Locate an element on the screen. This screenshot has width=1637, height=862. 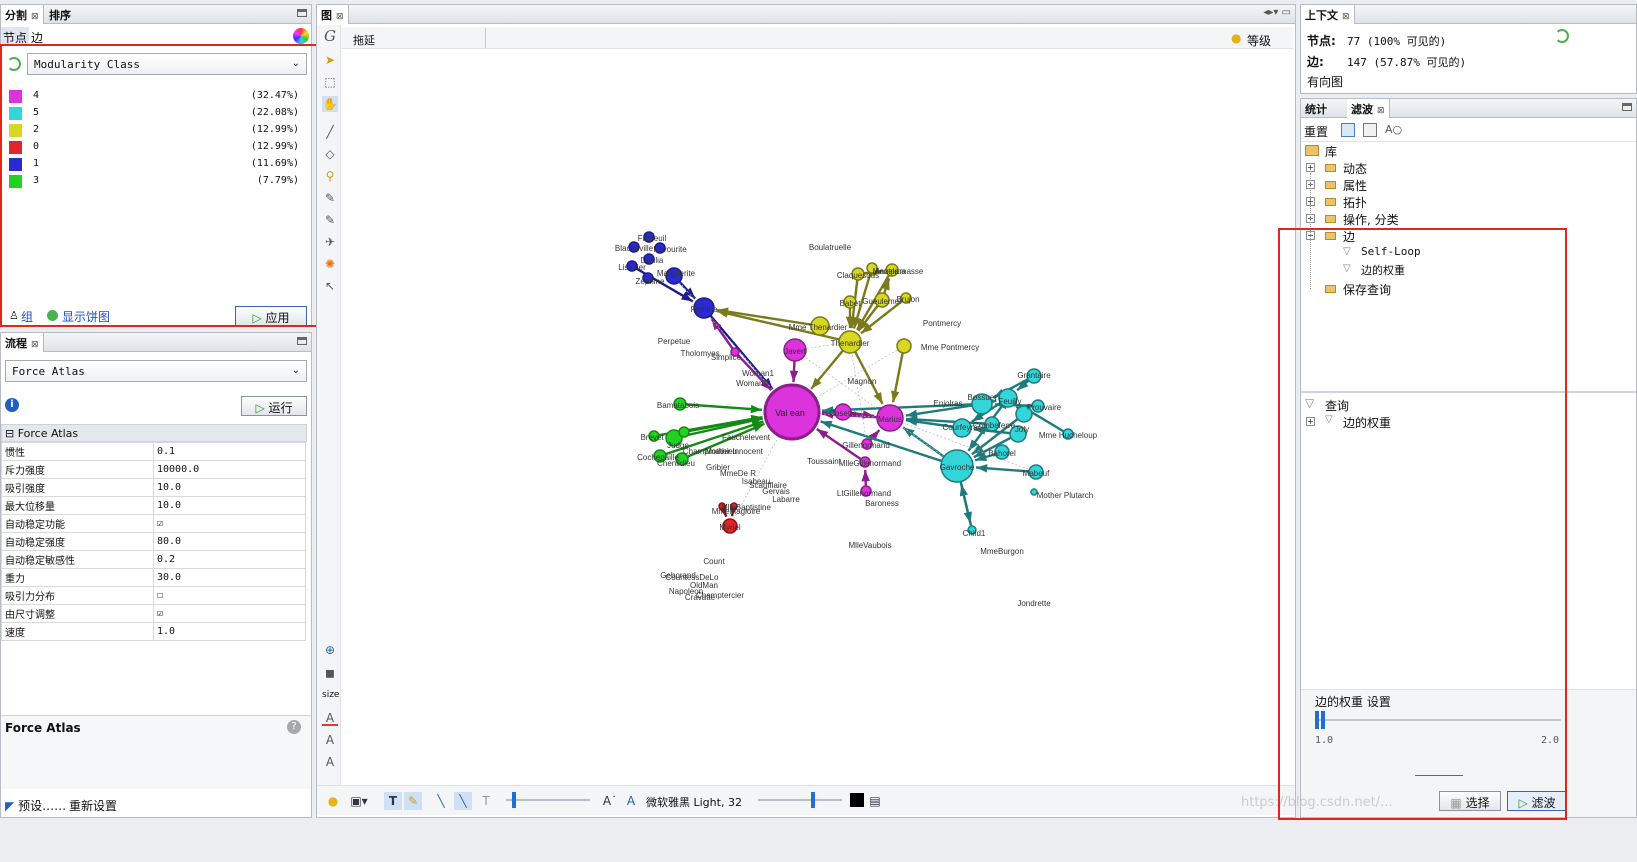
screenshot-icon: ▣▾ is located at coordinates (359, 801).